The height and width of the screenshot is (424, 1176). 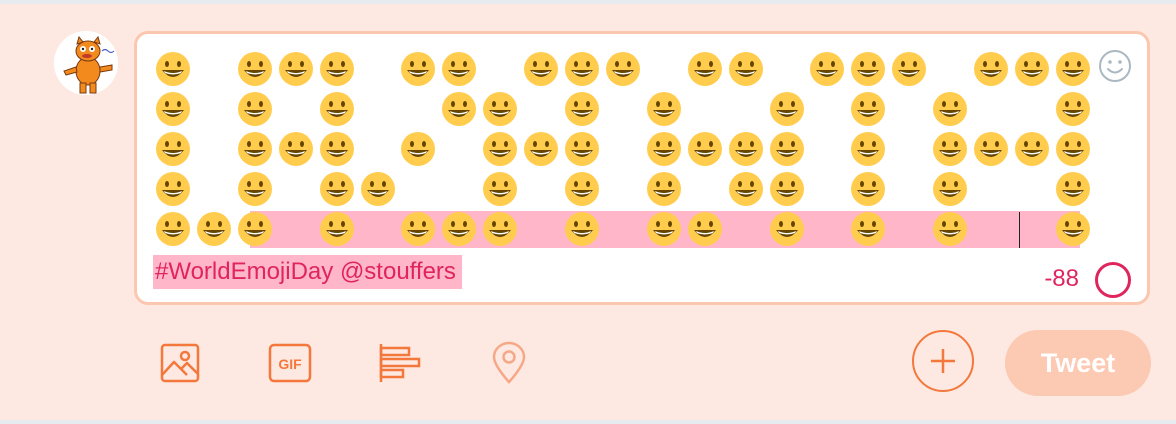 What do you see at coordinates (400, 363) in the screenshot?
I see `poll-icon` at bounding box center [400, 363].